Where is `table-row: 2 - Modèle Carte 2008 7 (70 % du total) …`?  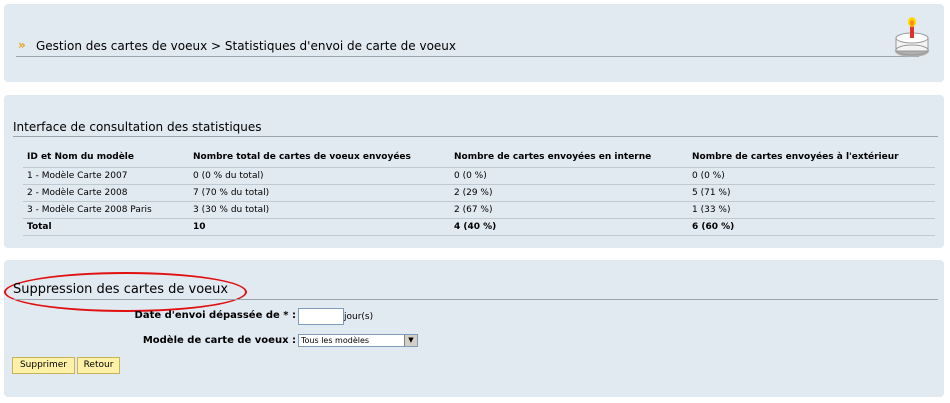
table-row: 2 - Modèle Carte 2008 7 (70 % du total) … is located at coordinates (479, 193).